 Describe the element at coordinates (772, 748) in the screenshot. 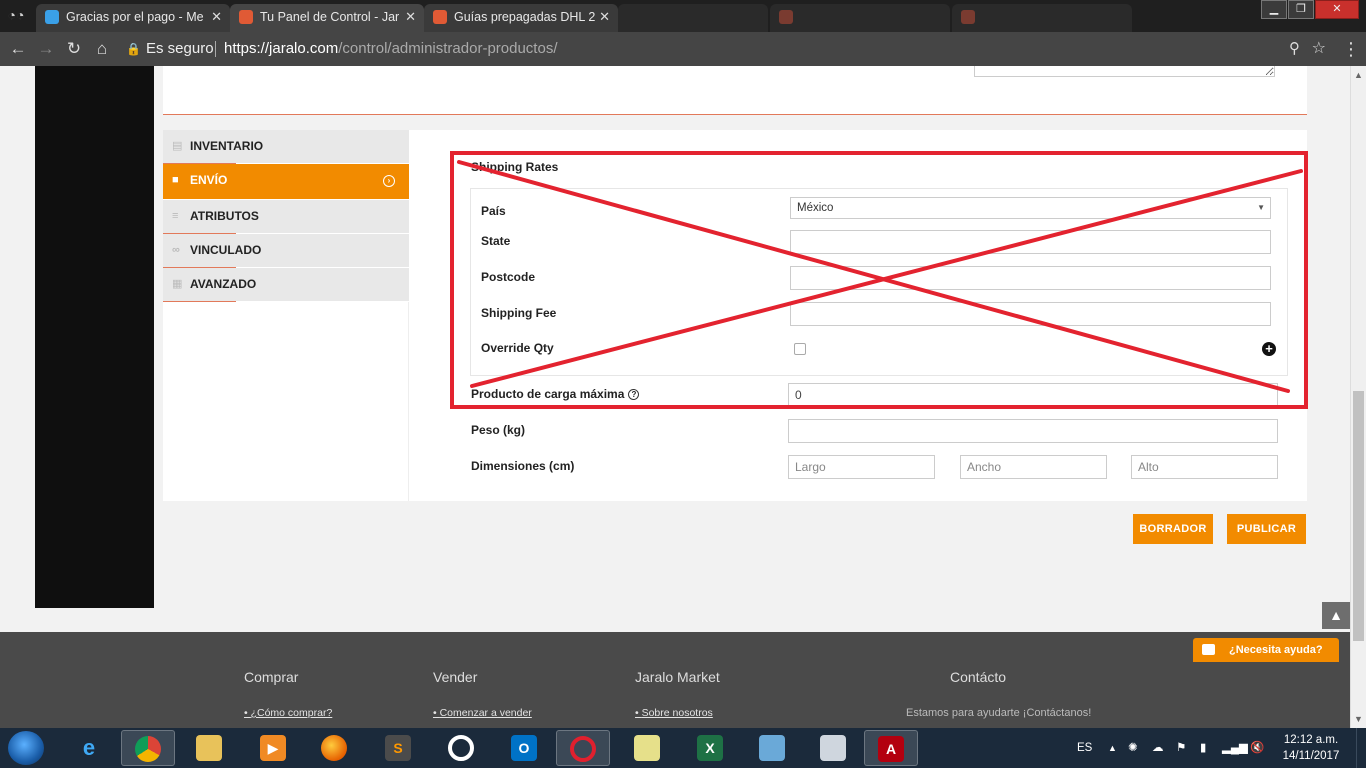

I see `photo-viewer-icon` at that location.